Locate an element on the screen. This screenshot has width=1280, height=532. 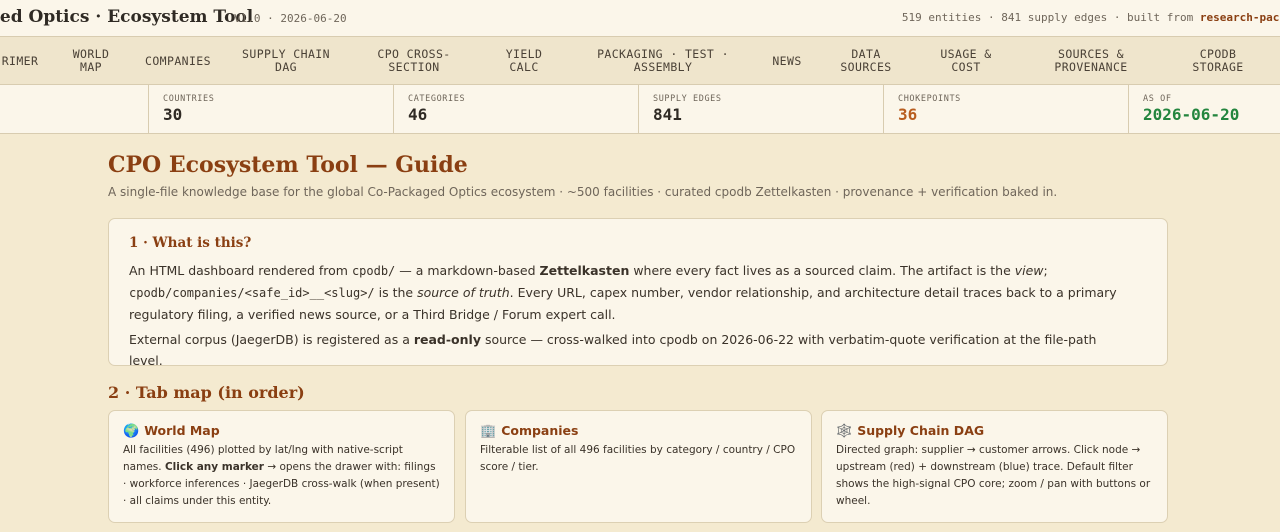
stat-label: COUNTRIES is located at coordinates (189, 99).